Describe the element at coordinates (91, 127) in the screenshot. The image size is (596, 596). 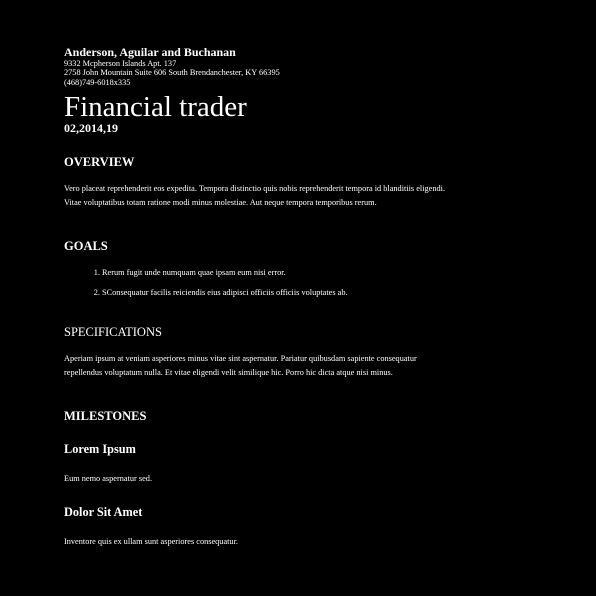
I see `document-date: 02,2014,19` at that location.